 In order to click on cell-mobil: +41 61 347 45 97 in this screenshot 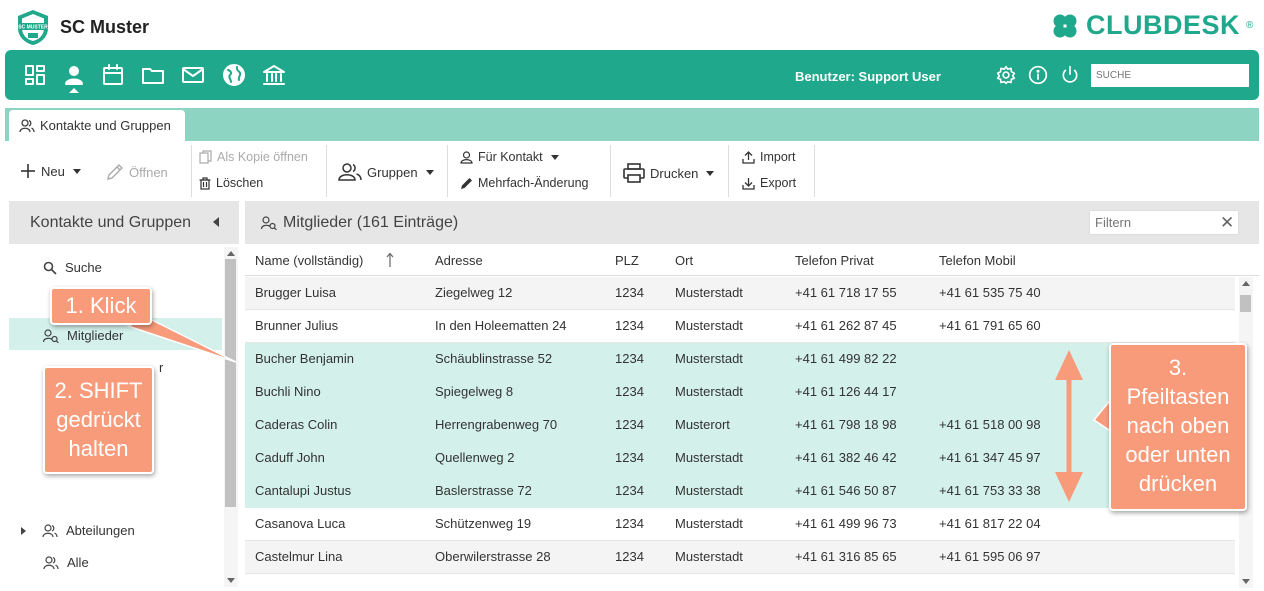, I will do `click(990, 457)`.